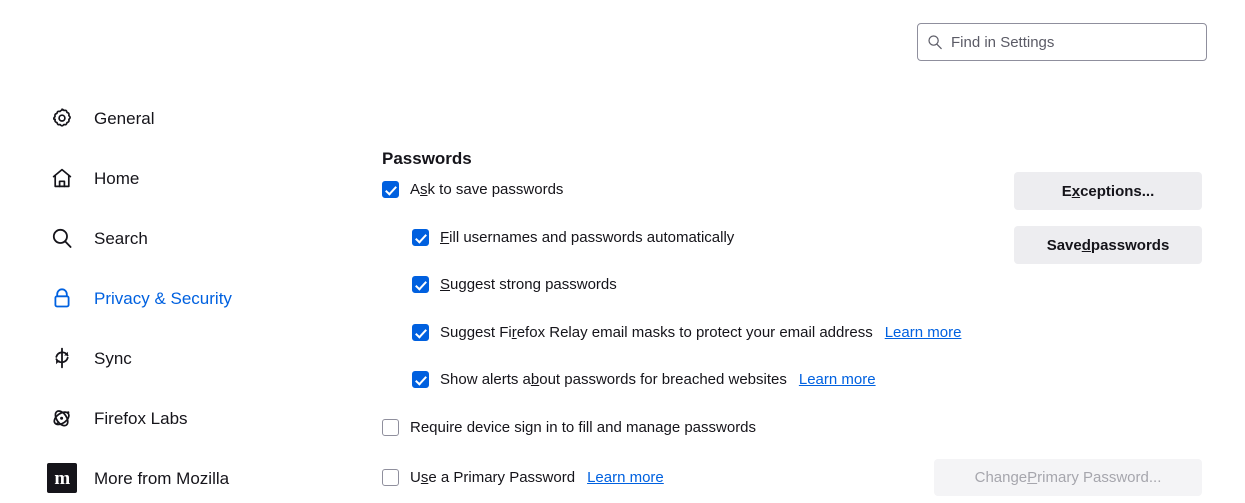 Image resolution: width=1245 pixels, height=503 pixels. Describe the element at coordinates (180, 178) in the screenshot. I see `sidebar-item-home: Home` at that location.